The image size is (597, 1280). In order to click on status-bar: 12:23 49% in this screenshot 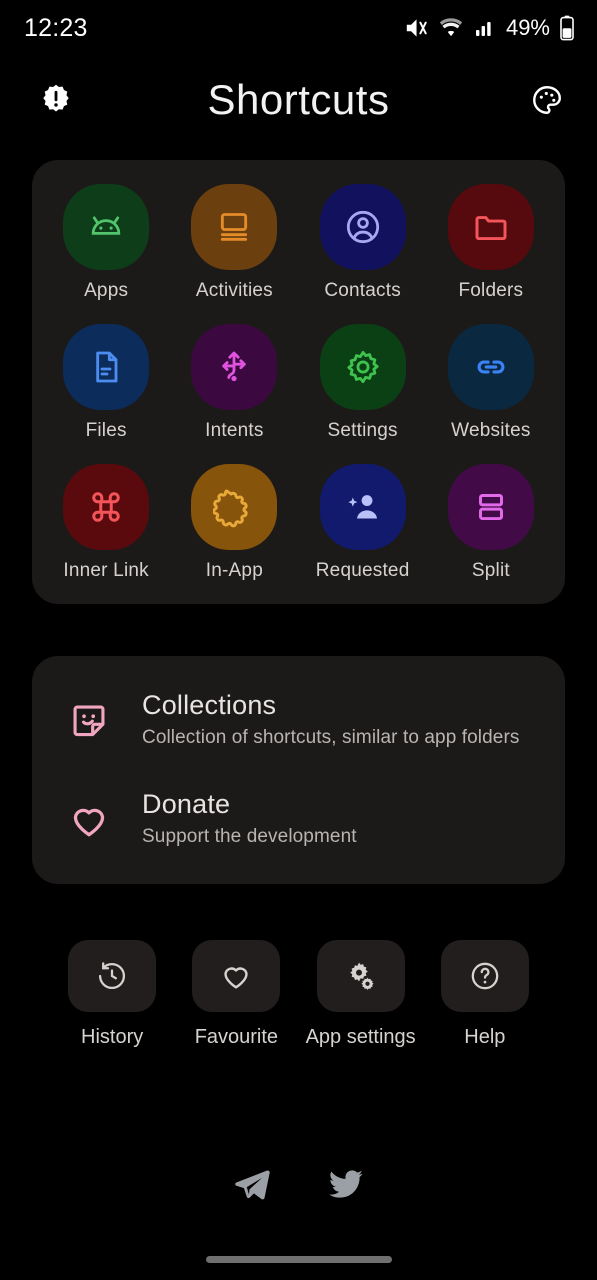, I will do `click(298, 28)`.